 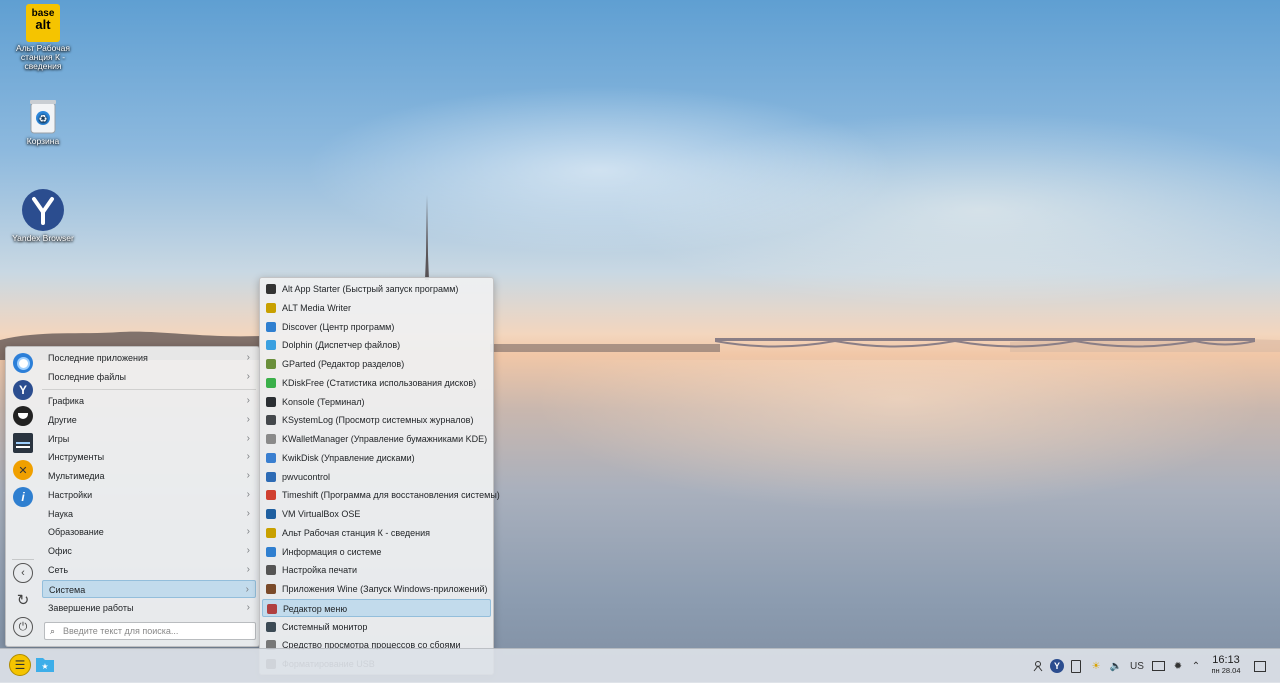 I want to click on category-shutdown: Завершение работы ›, so click(x=149, y=608).